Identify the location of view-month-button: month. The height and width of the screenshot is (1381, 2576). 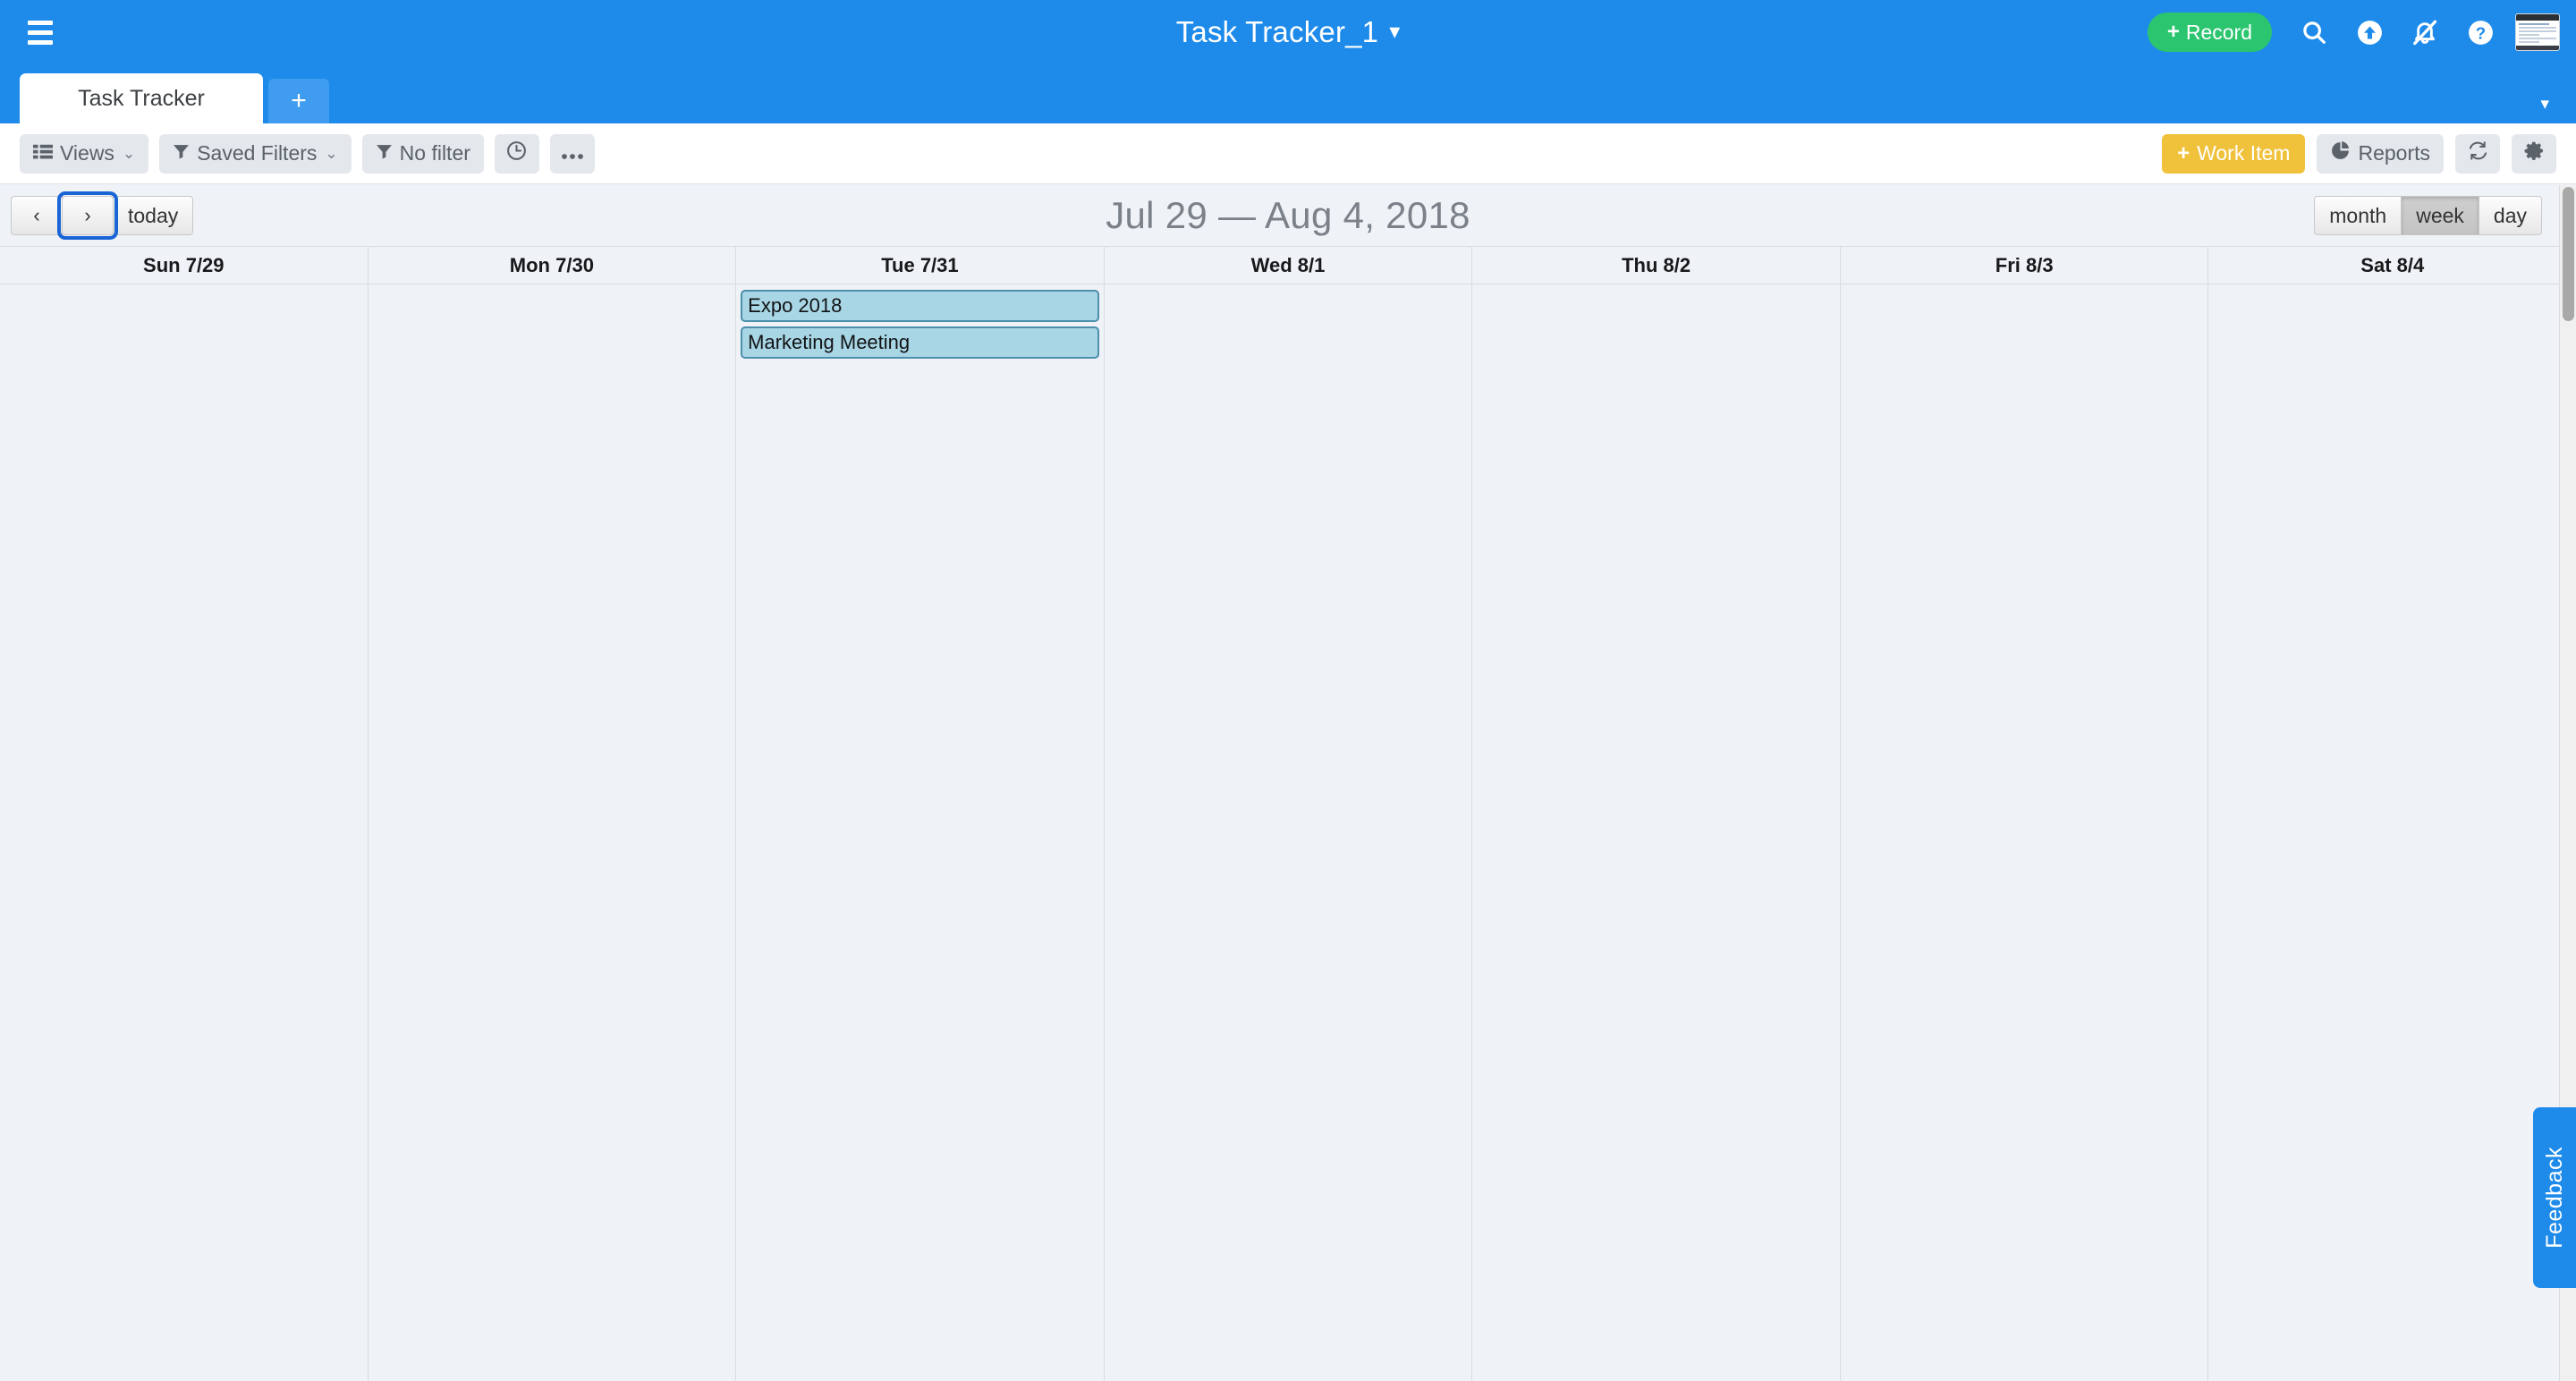
(2358, 215).